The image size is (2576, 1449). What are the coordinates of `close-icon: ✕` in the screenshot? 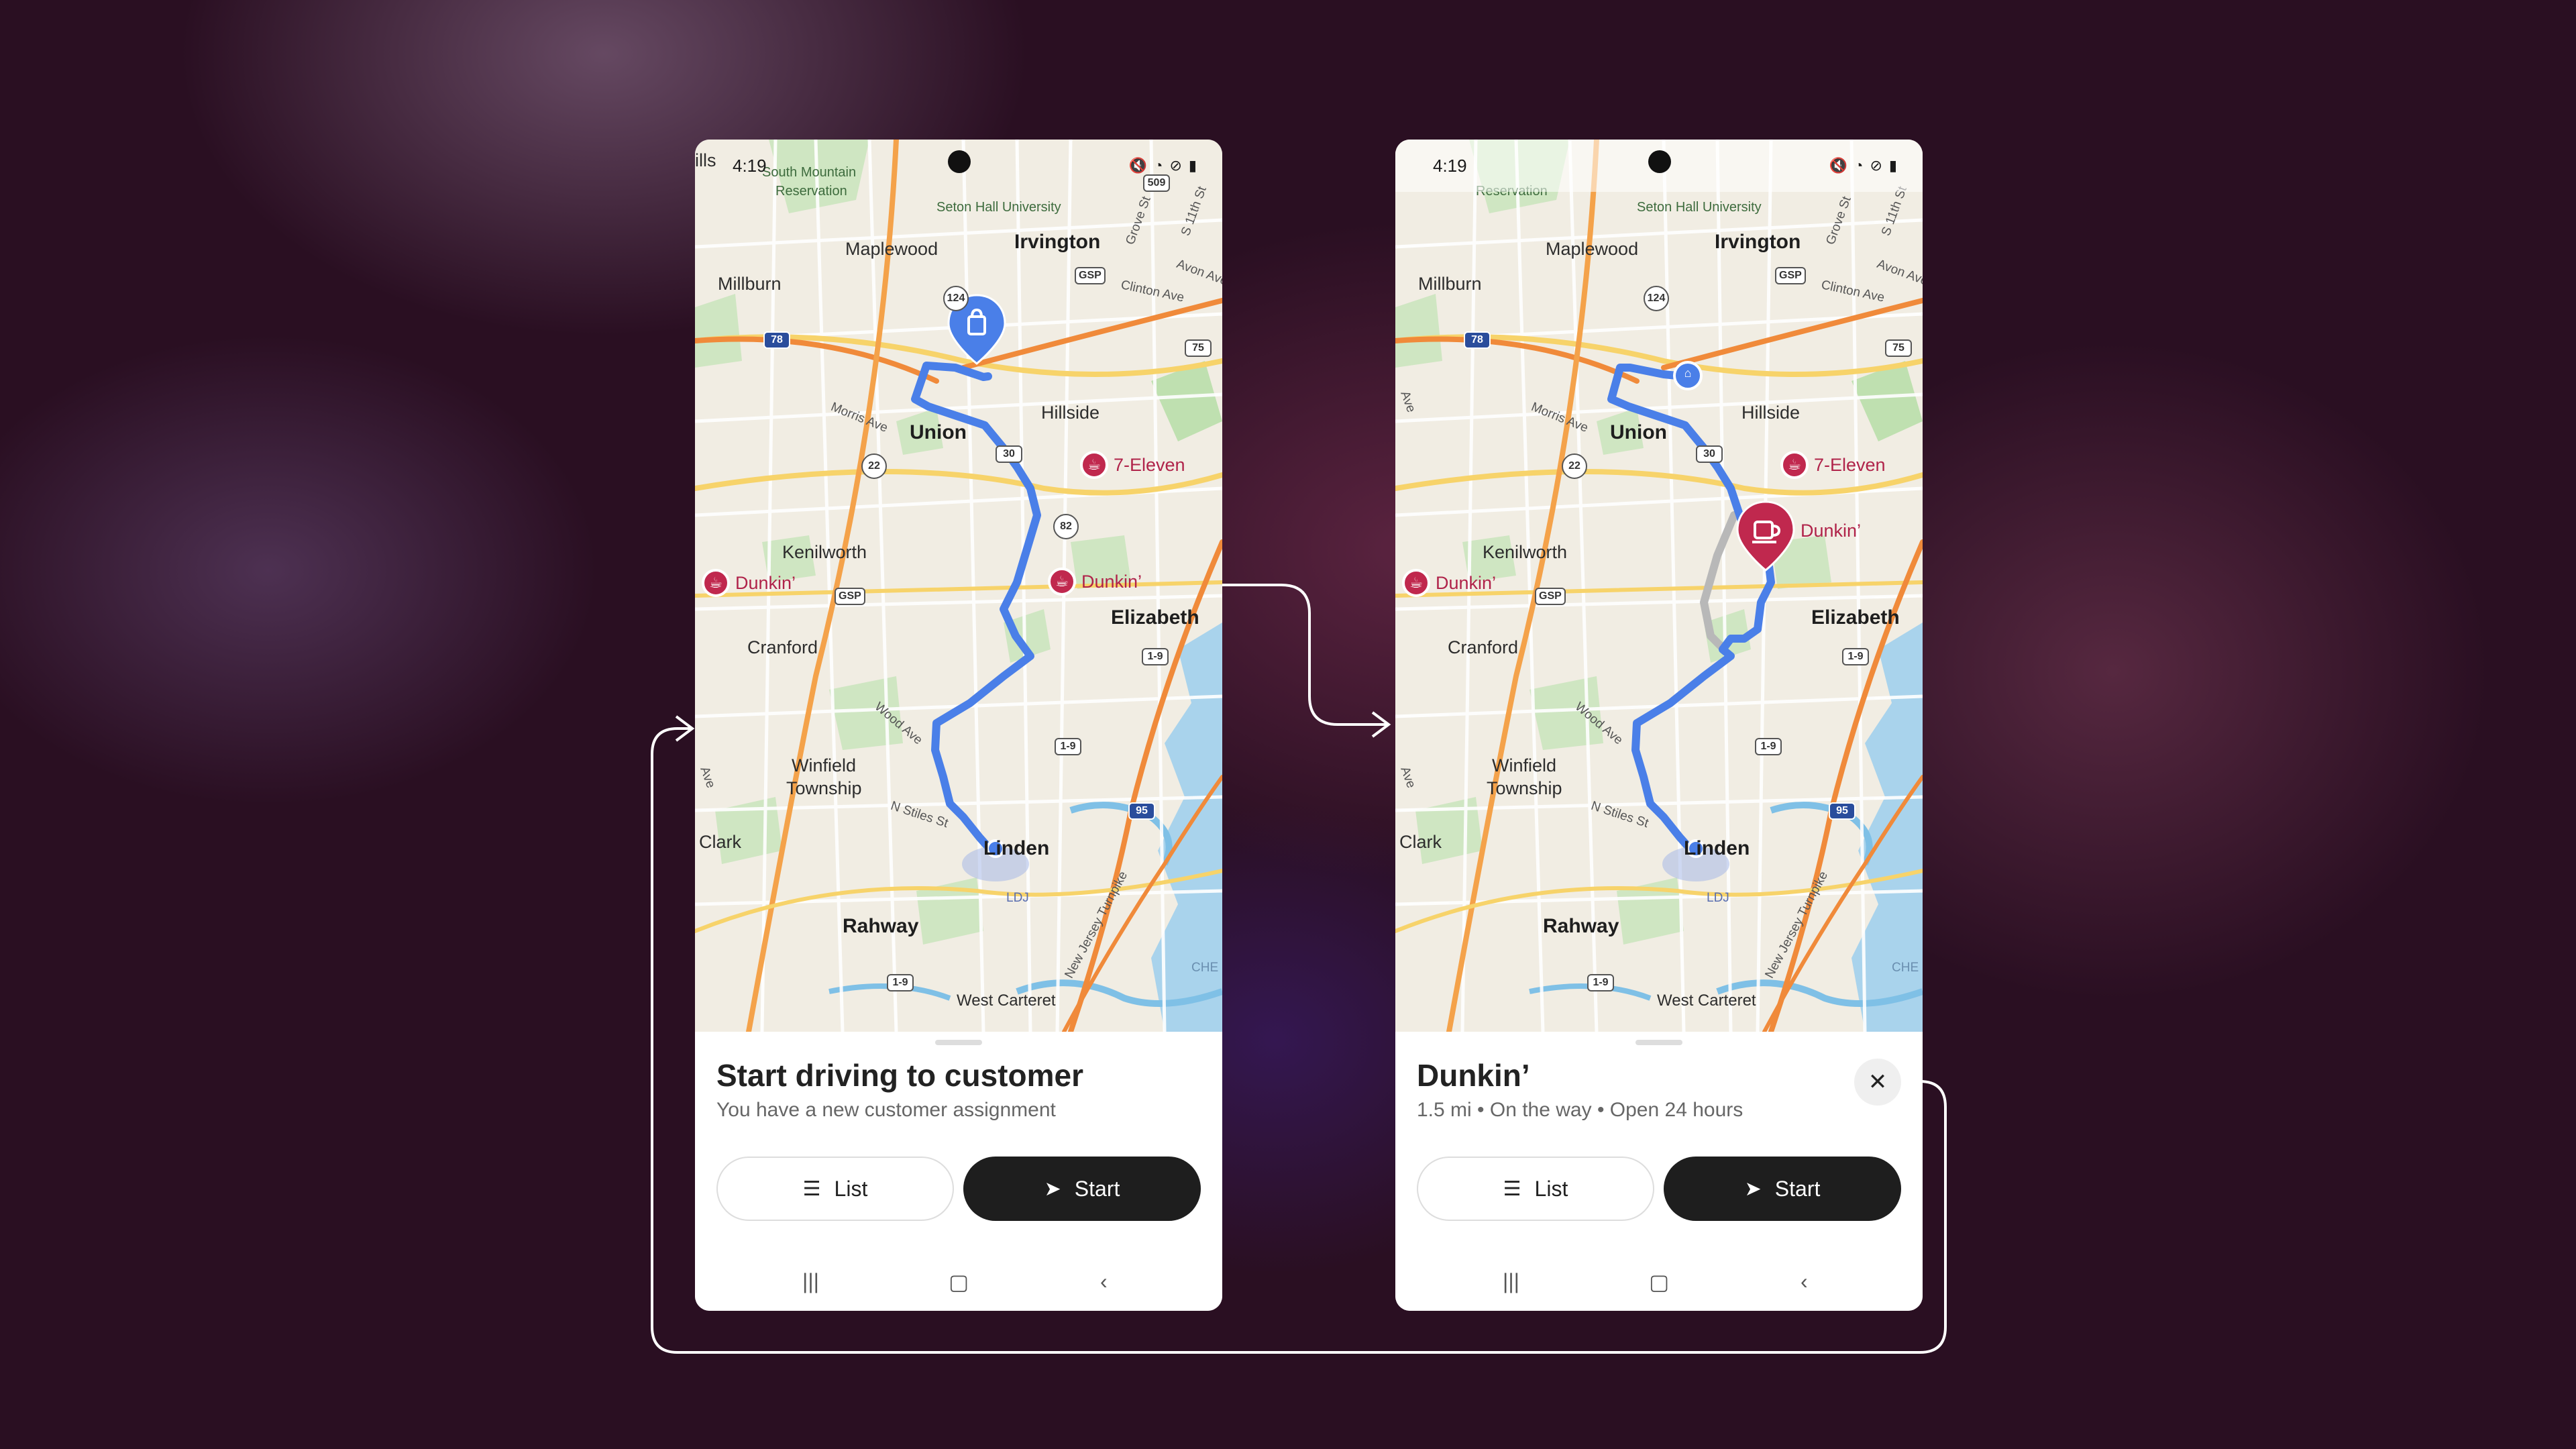 It's located at (1878, 1082).